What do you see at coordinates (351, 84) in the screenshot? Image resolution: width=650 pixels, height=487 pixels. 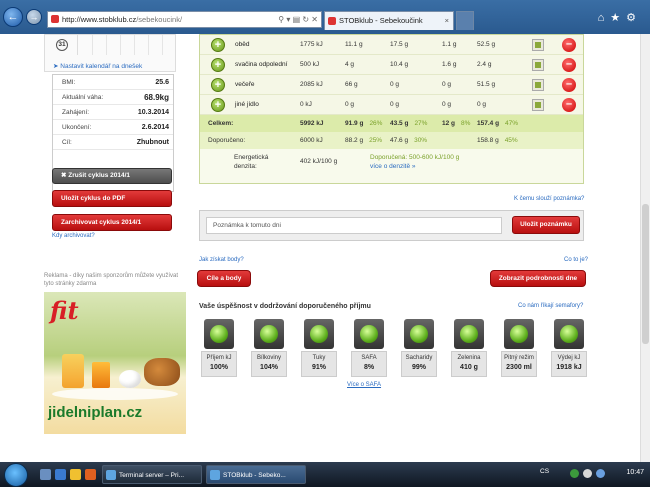 I see `meal-protein: 66 g` at bounding box center [351, 84].